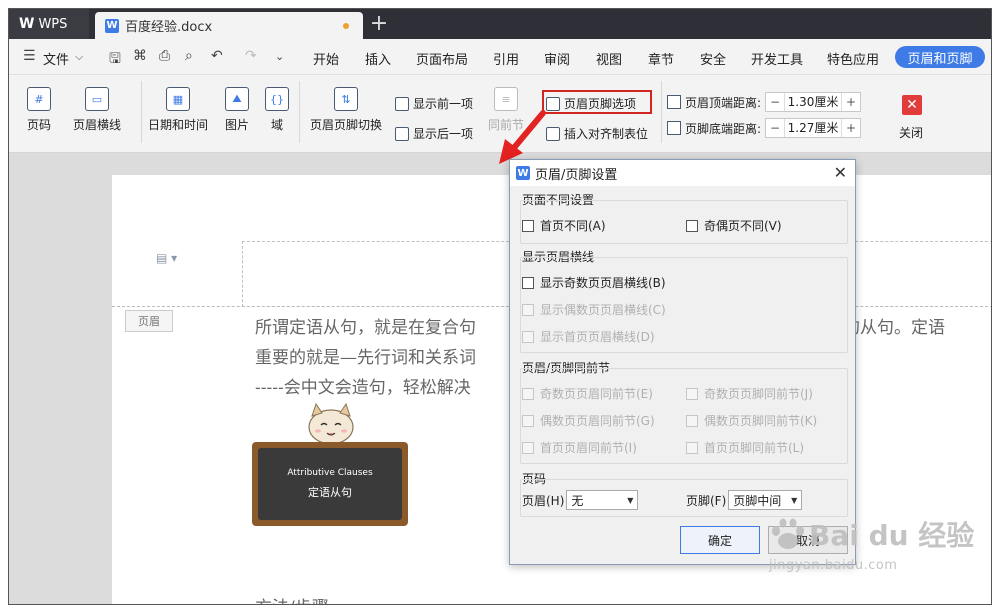 The width and height of the screenshot is (1000, 613). What do you see at coordinates (765, 500) in the screenshot?
I see `footer-page-number-select: 页脚中间 ▼` at bounding box center [765, 500].